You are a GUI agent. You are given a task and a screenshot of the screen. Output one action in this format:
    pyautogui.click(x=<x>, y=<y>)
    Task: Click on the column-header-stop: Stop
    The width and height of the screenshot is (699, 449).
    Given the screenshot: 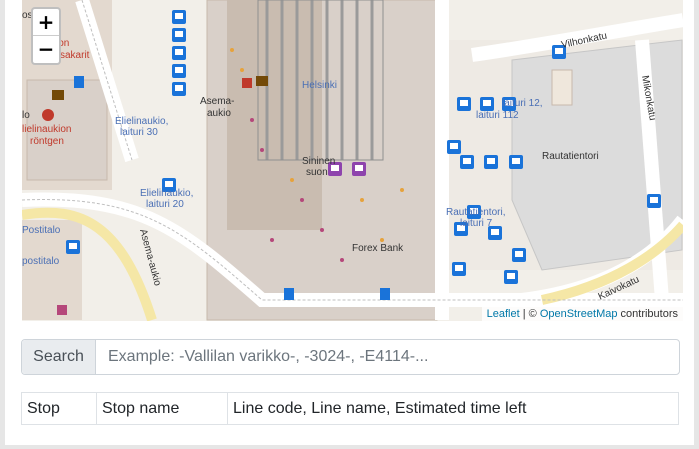 What is the action you would take?
    pyautogui.click(x=59, y=408)
    